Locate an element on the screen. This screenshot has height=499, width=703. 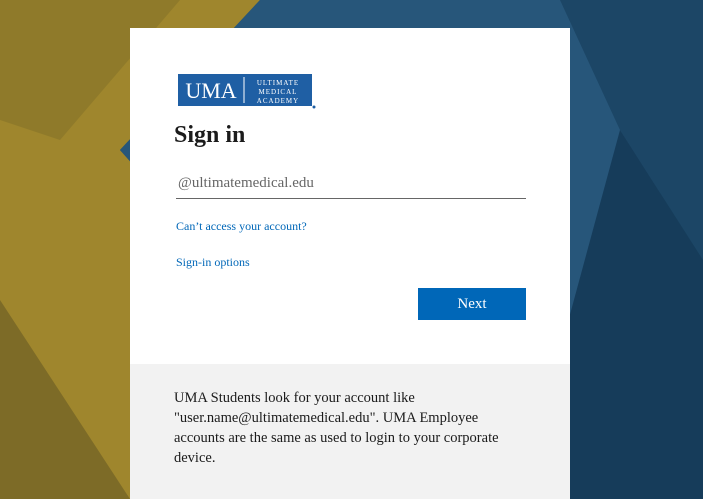
logo-line1: ULTIMATE is located at coordinates (278, 83).